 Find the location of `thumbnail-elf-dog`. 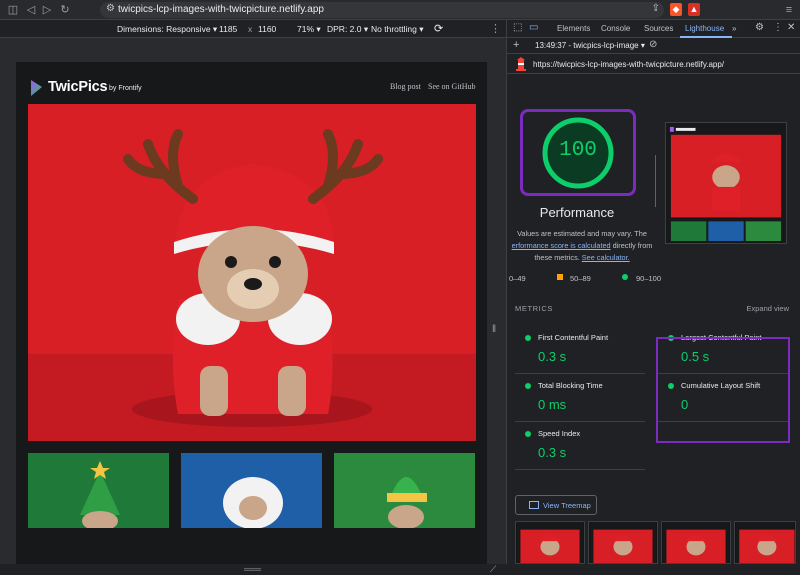

thumbnail-elf-dog is located at coordinates (404, 490).